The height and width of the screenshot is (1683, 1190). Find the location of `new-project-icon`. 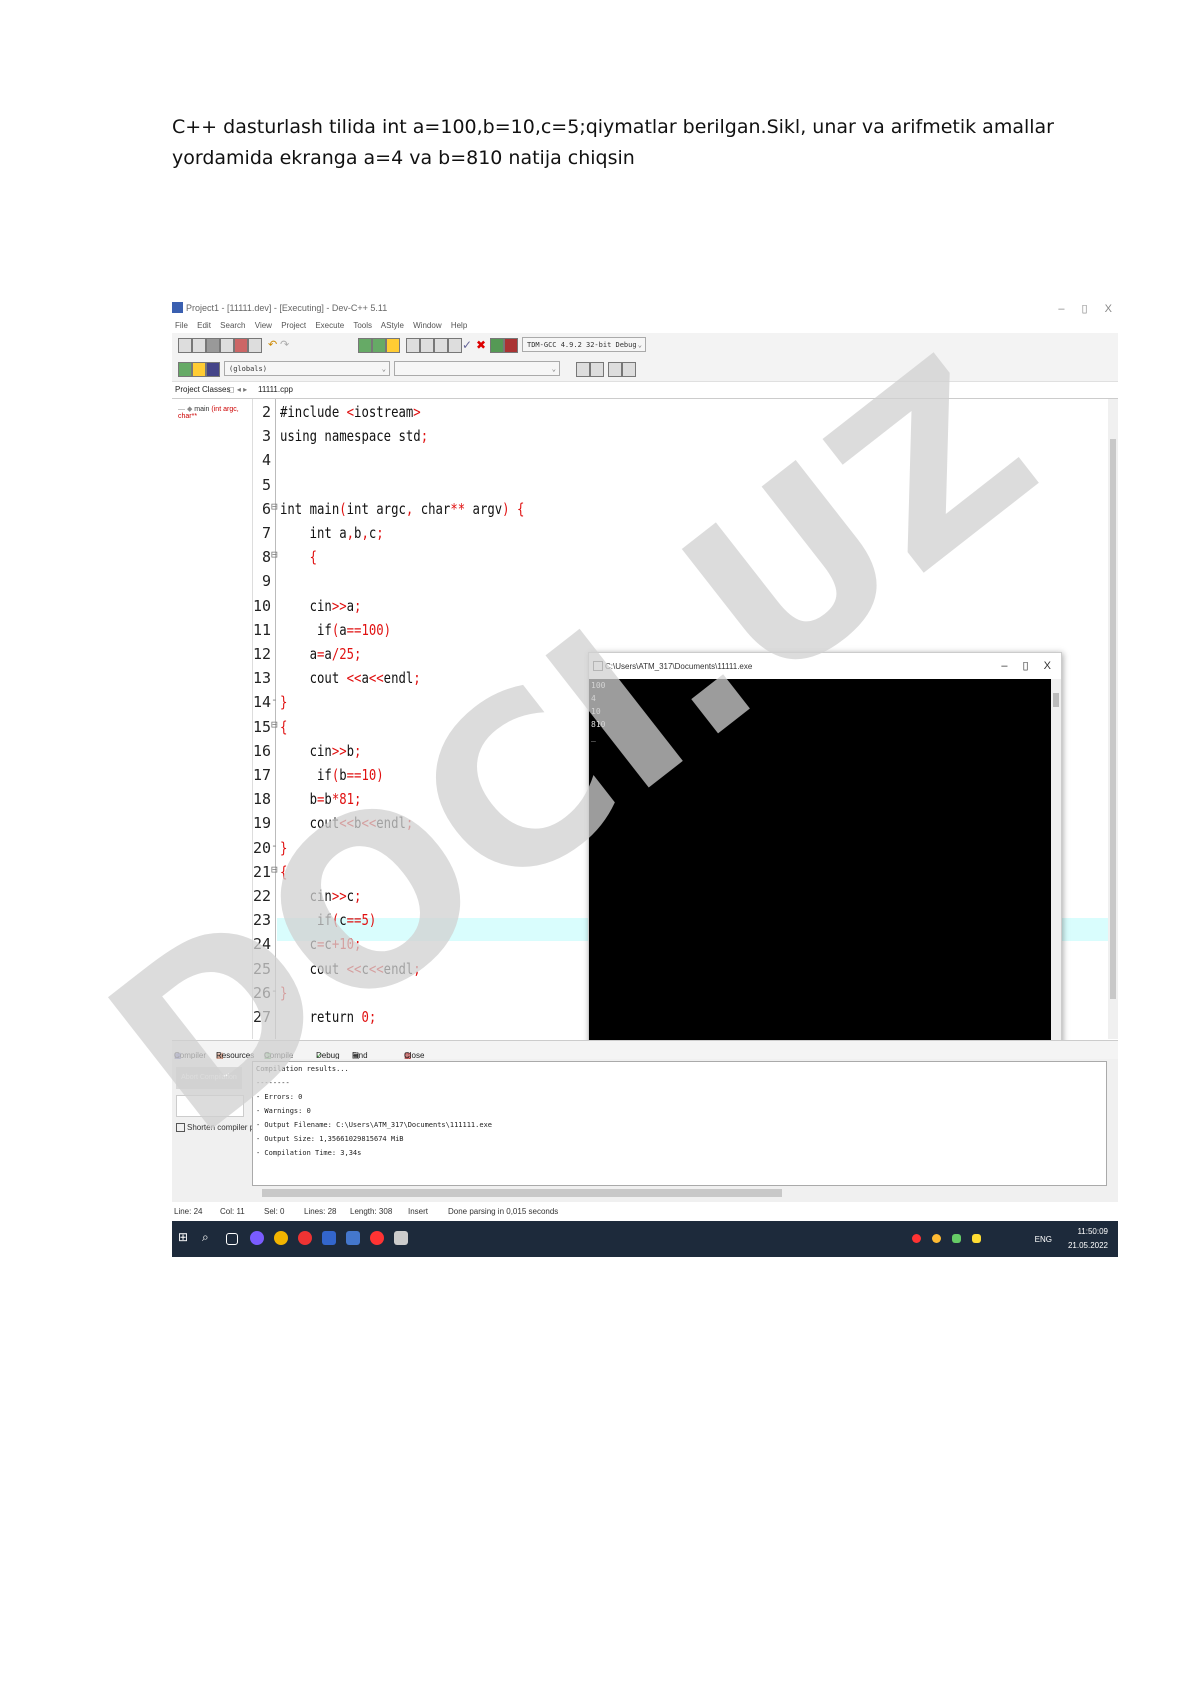

new-project-icon is located at coordinates (199, 369).